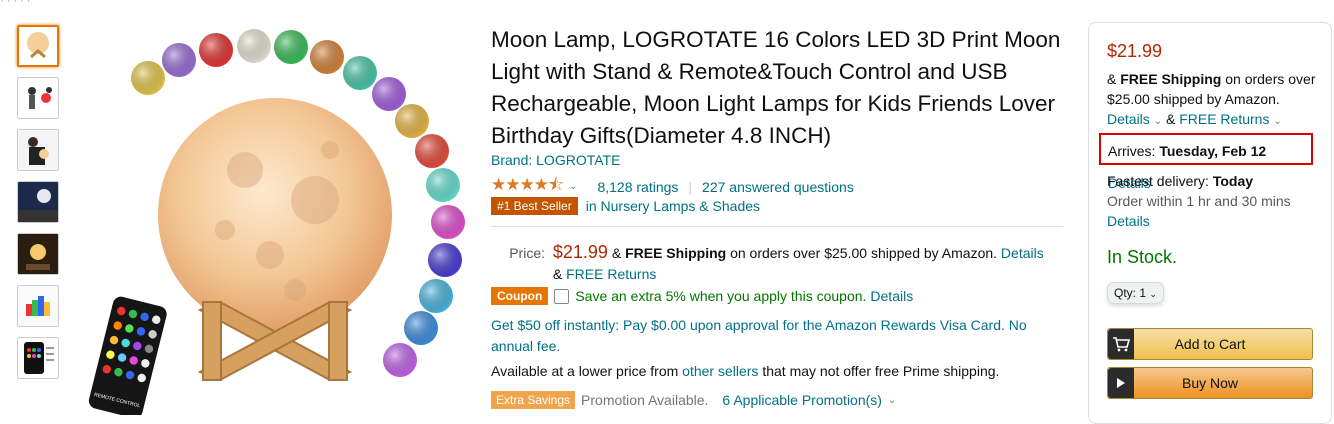 The image size is (1334, 424). I want to click on shipping-details-link: Details, so click(1022, 253).